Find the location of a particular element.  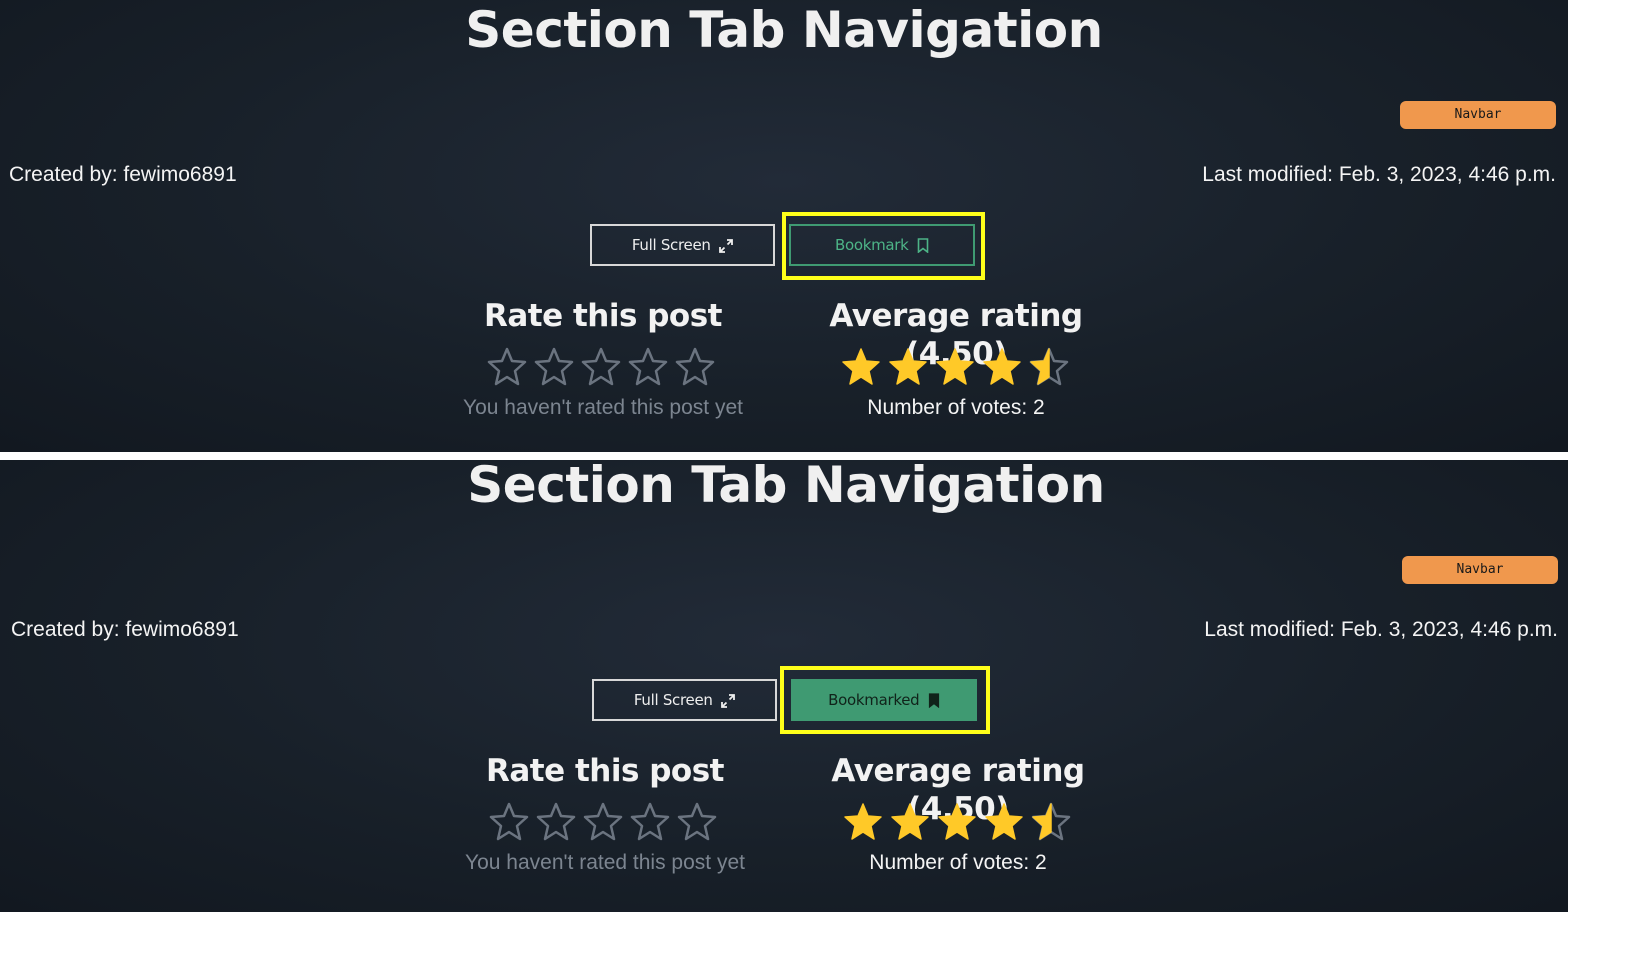

bookmarked-button: Bookmarked is located at coordinates (884, 700).